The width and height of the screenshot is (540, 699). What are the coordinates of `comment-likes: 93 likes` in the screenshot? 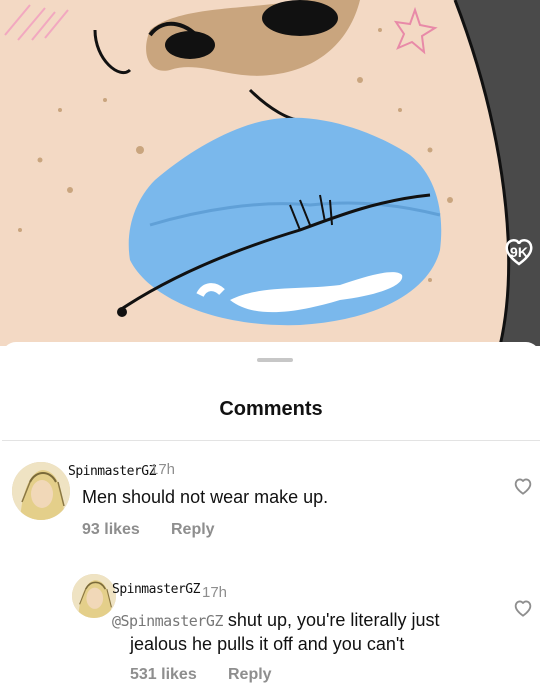 It's located at (111, 530).